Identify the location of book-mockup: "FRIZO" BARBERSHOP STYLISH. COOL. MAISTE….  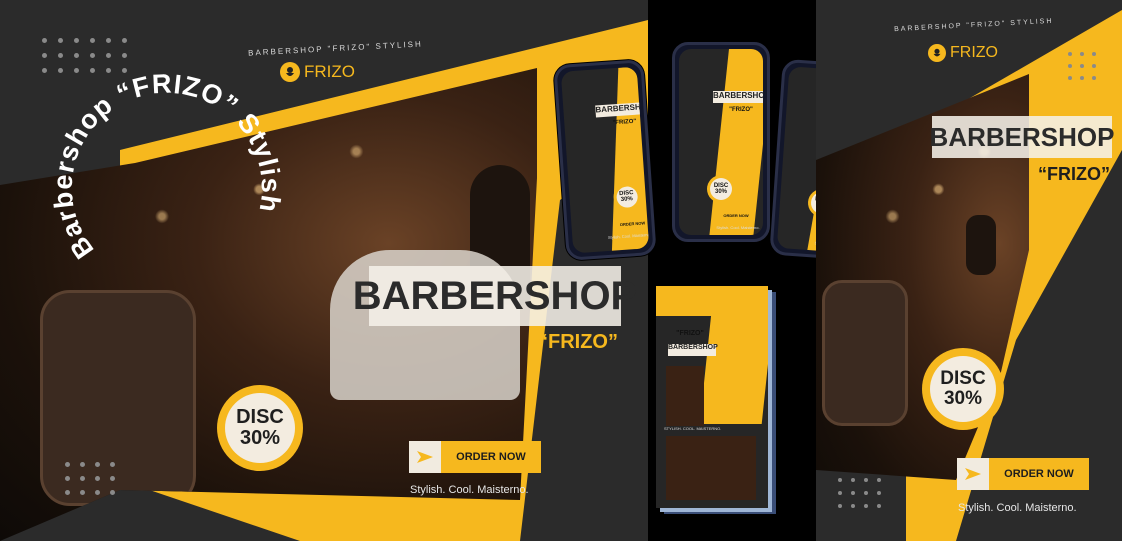
(712, 397).